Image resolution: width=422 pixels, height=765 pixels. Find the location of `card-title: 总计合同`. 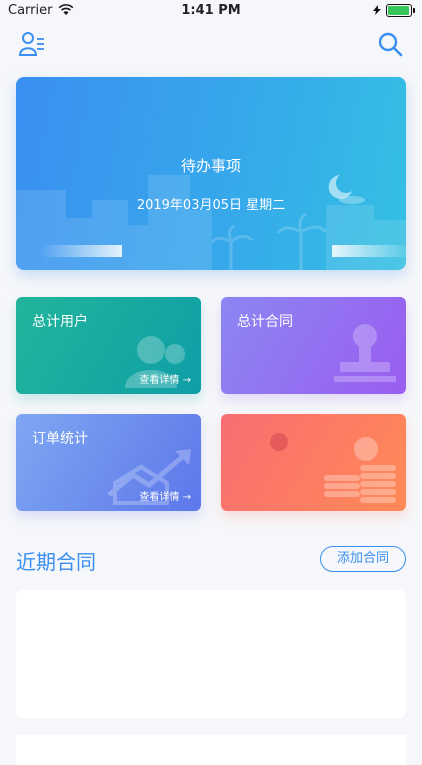

card-title: 总计合同 is located at coordinates (265, 322).